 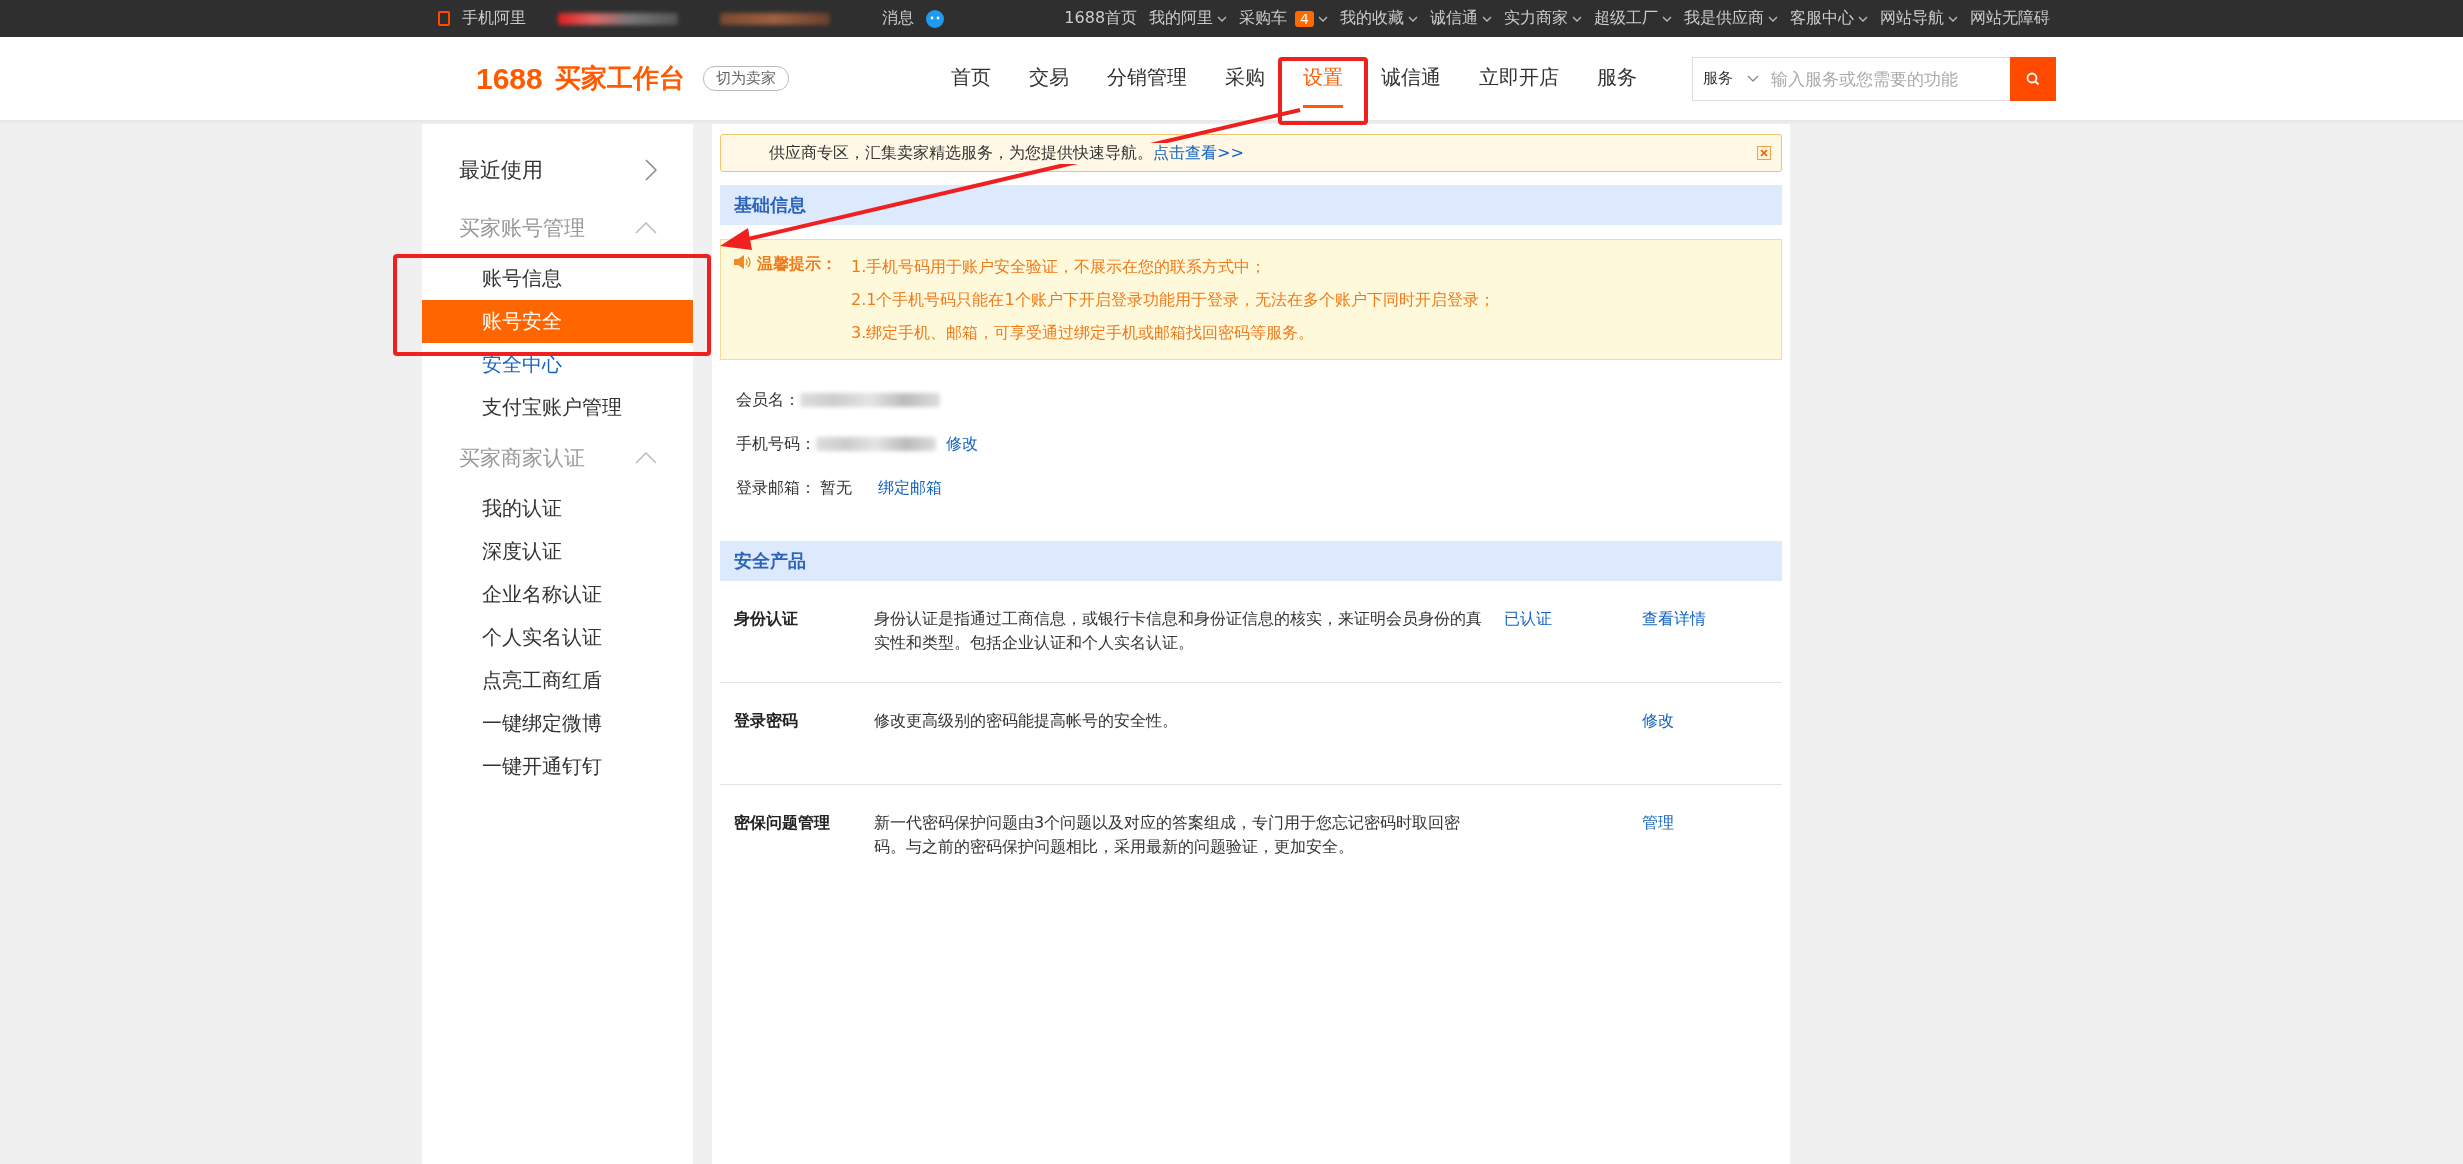 I want to click on sidebar-group: 最近使用, so click(x=557, y=170).